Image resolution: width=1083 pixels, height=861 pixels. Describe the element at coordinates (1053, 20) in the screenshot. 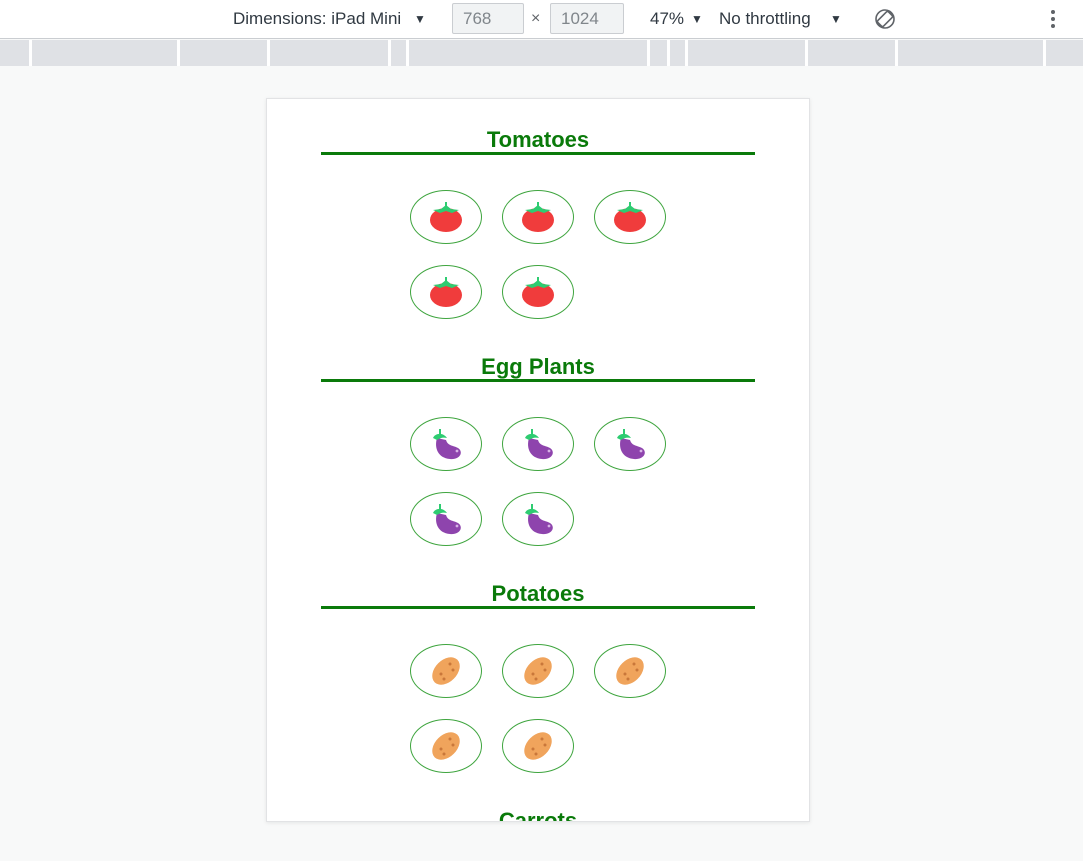

I see `more-options-icon` at that location.